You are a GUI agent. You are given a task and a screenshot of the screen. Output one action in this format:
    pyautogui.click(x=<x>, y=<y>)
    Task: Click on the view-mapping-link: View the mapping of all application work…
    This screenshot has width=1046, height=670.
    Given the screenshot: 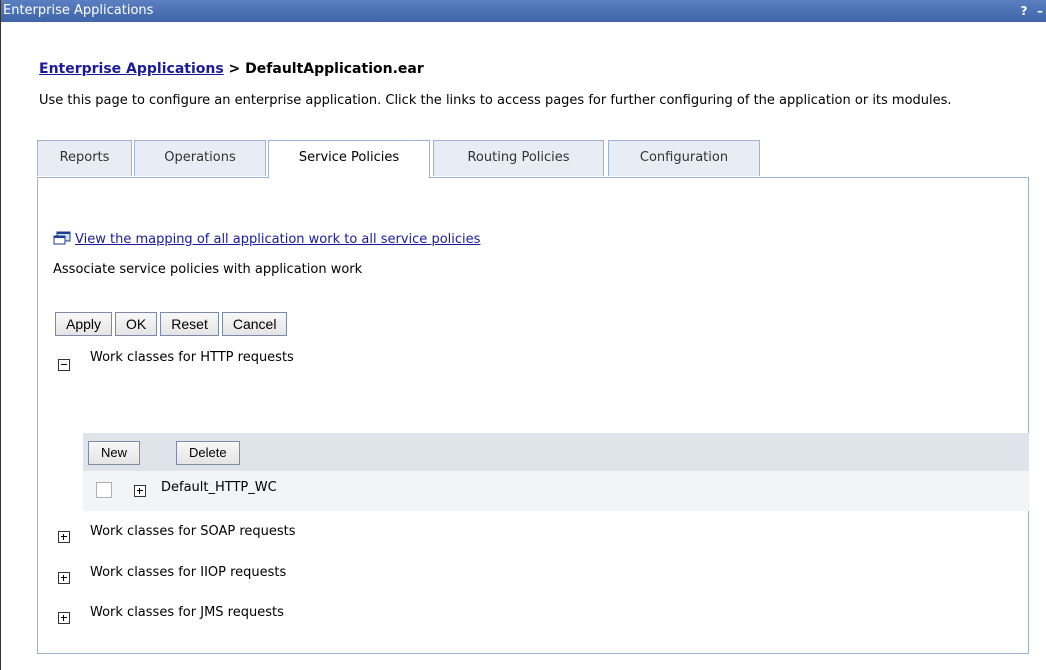 What is the action you would take?
    pyautogui.click(x=266, y=239)
    